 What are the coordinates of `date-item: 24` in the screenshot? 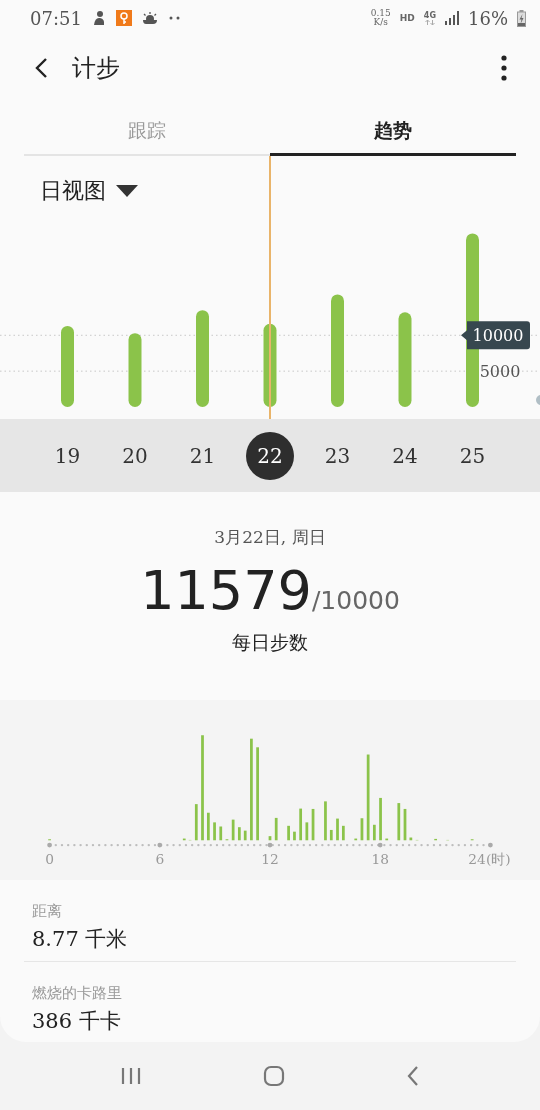 It's located at (405, 456).